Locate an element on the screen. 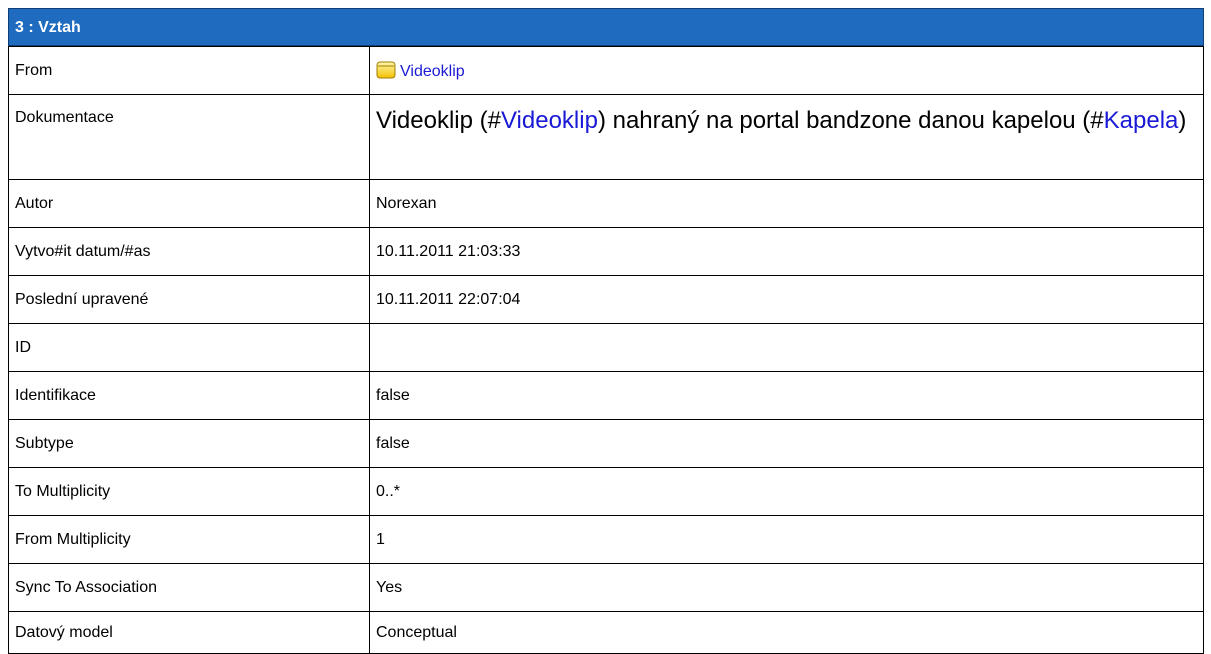 The image size is (1211, 654). autor-value: Norexan is located at coordinates (786, 203).